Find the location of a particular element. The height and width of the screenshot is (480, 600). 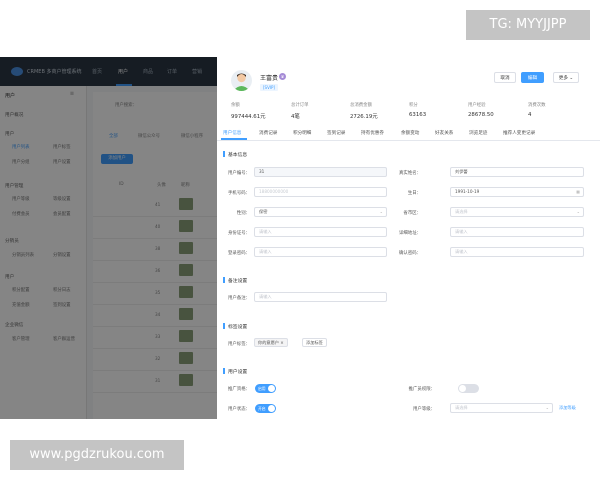

cancel-button: 取消 is located at coordinates (505, 77).